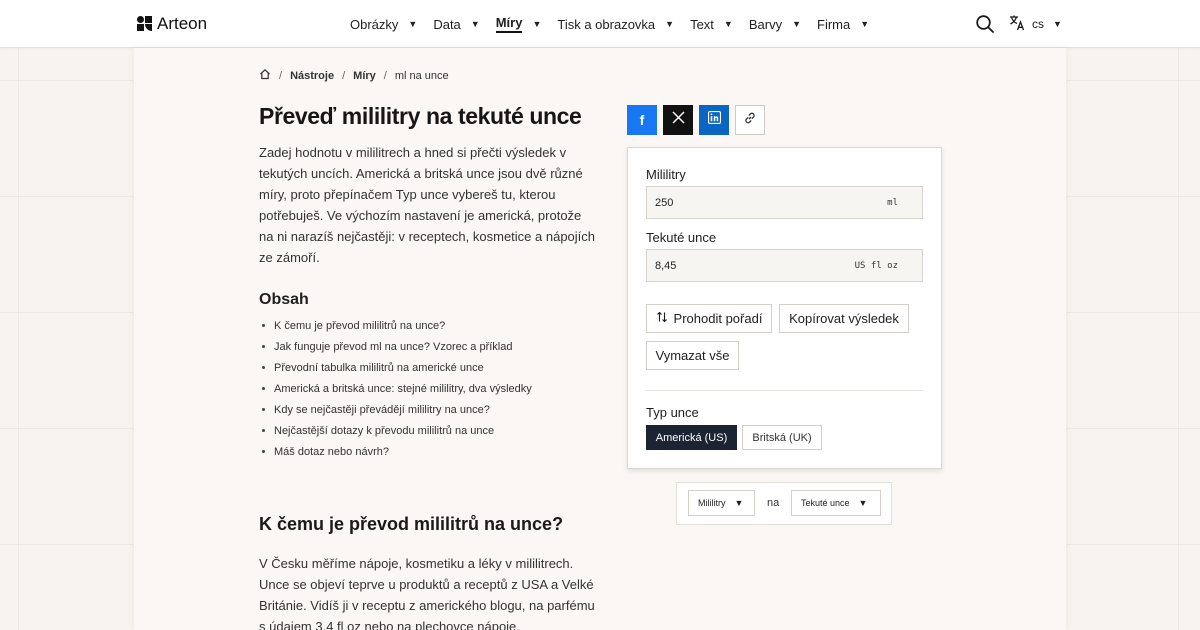 The width and height of the screenshot is (1200, 630). I want to click on fluid-ounces-field: US fl oz, so click(784, 265).